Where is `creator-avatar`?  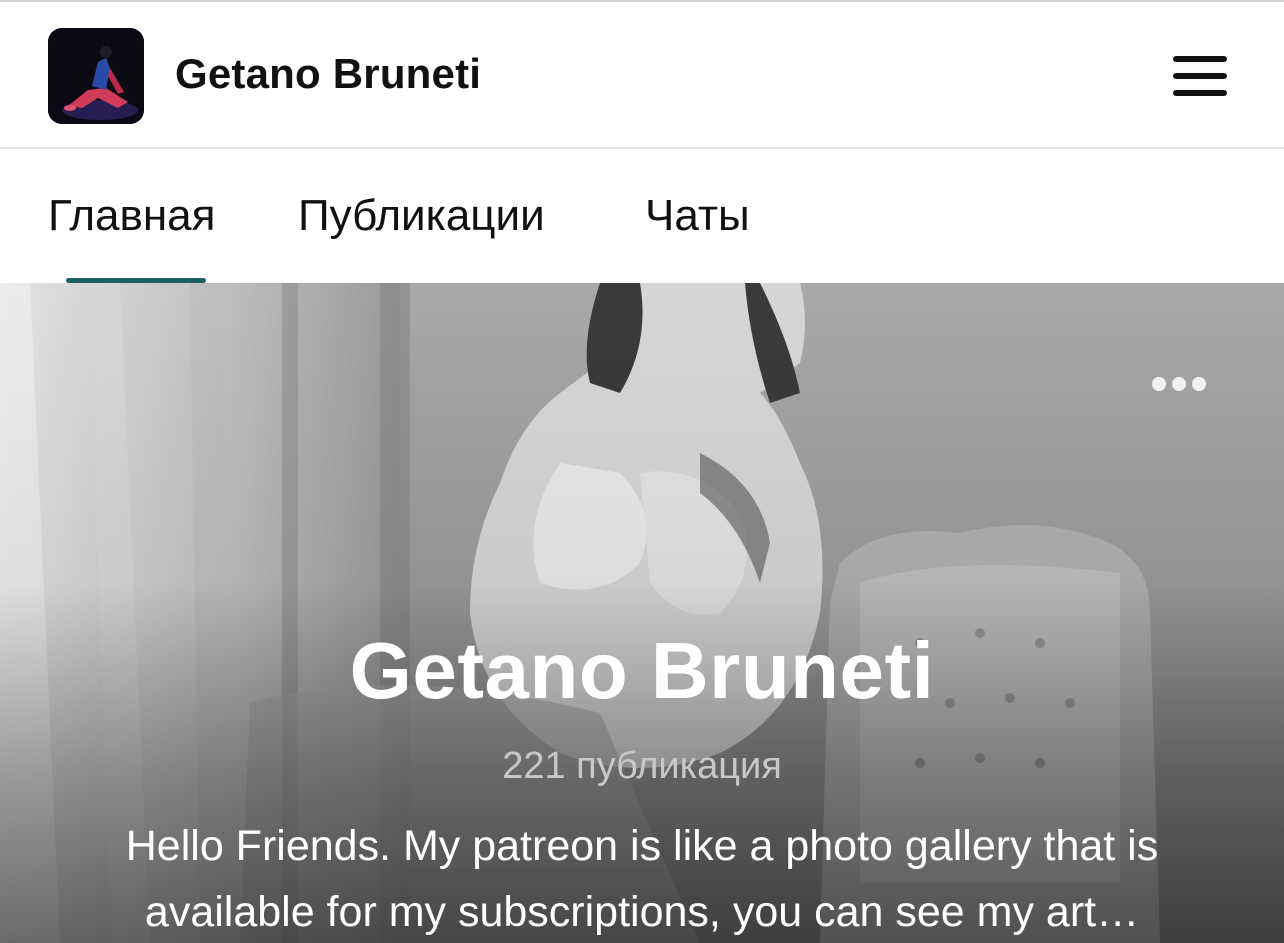
creator-avatar is located at coordinates (96, 76).